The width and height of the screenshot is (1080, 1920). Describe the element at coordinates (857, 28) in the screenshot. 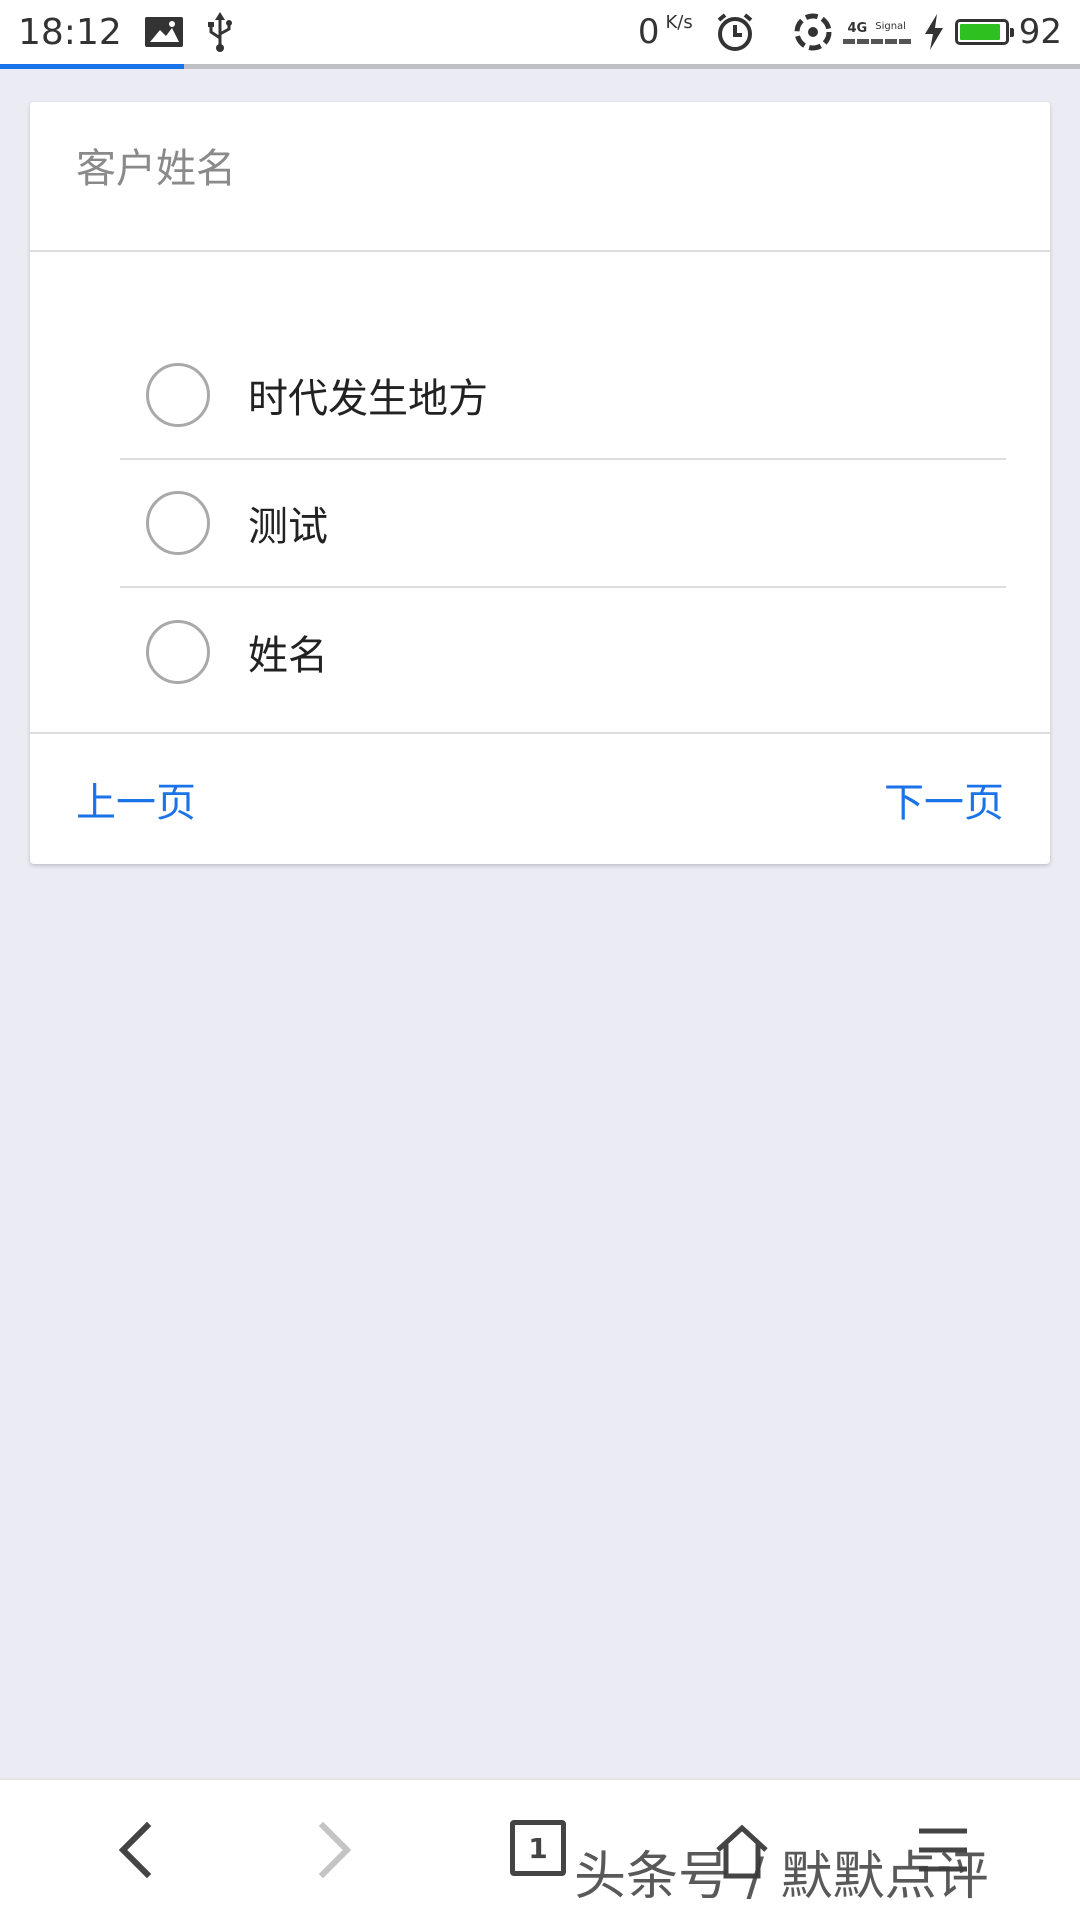

I see `network-type: 4G` at that location.